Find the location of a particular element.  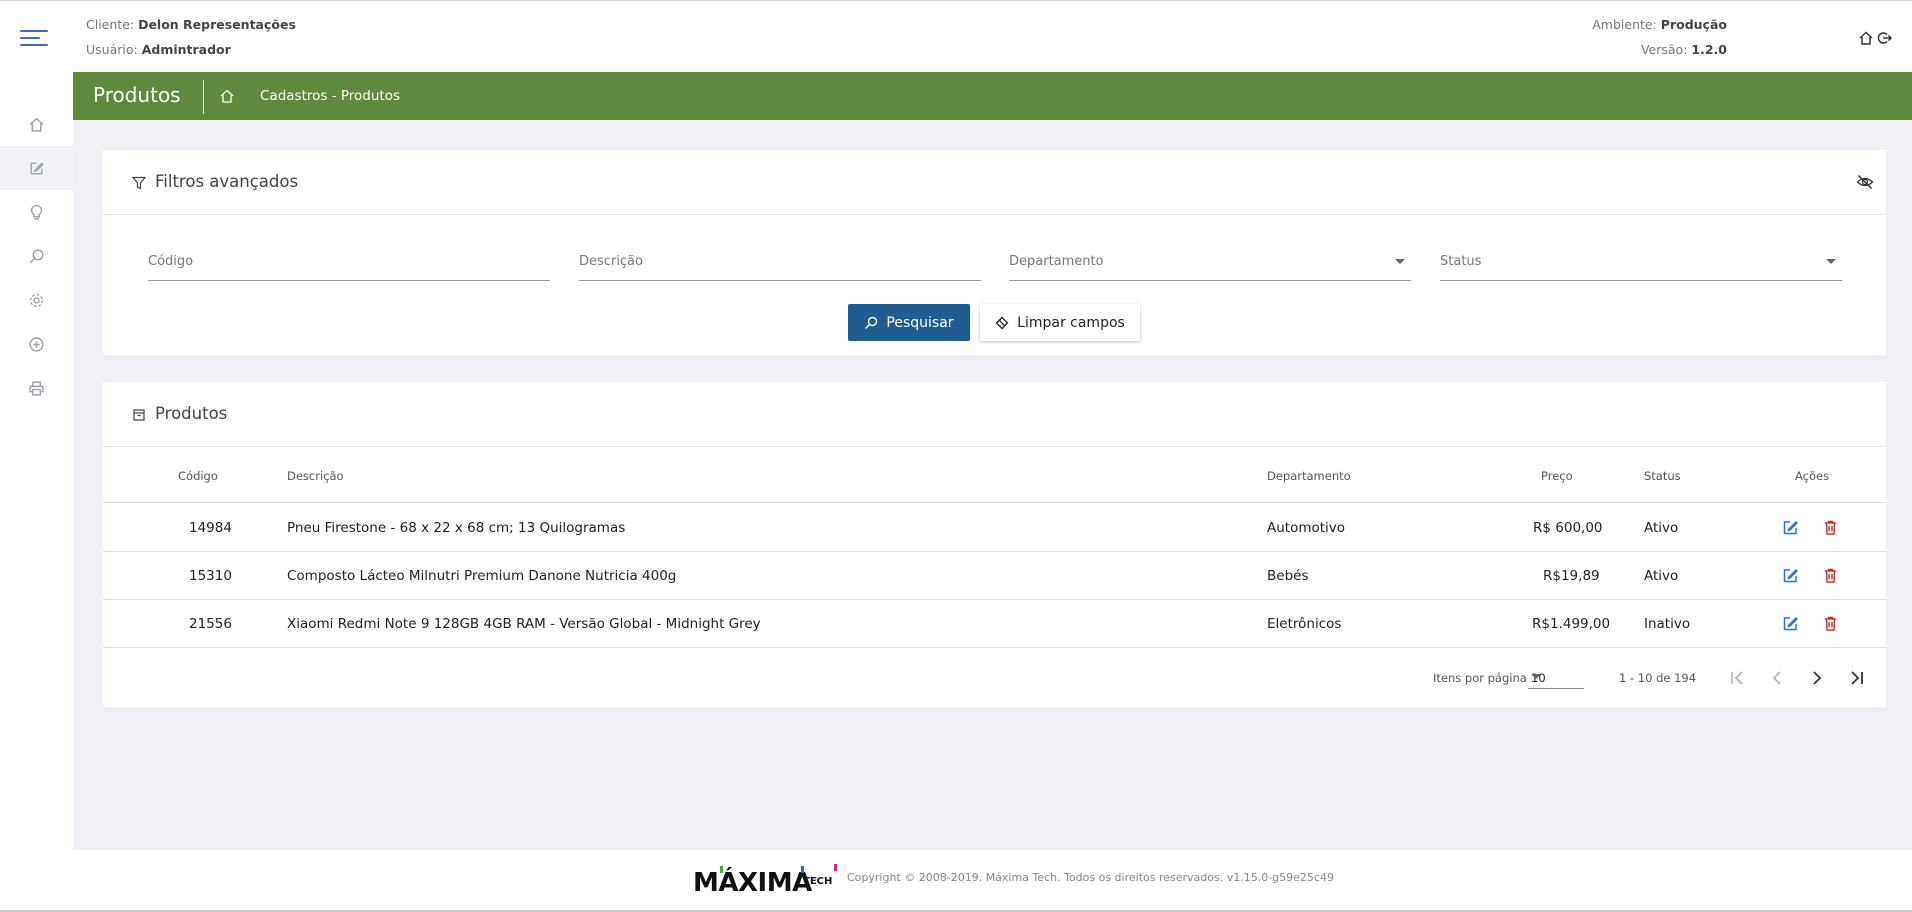

logo-accent-blue is located at coordinates (802, 869).